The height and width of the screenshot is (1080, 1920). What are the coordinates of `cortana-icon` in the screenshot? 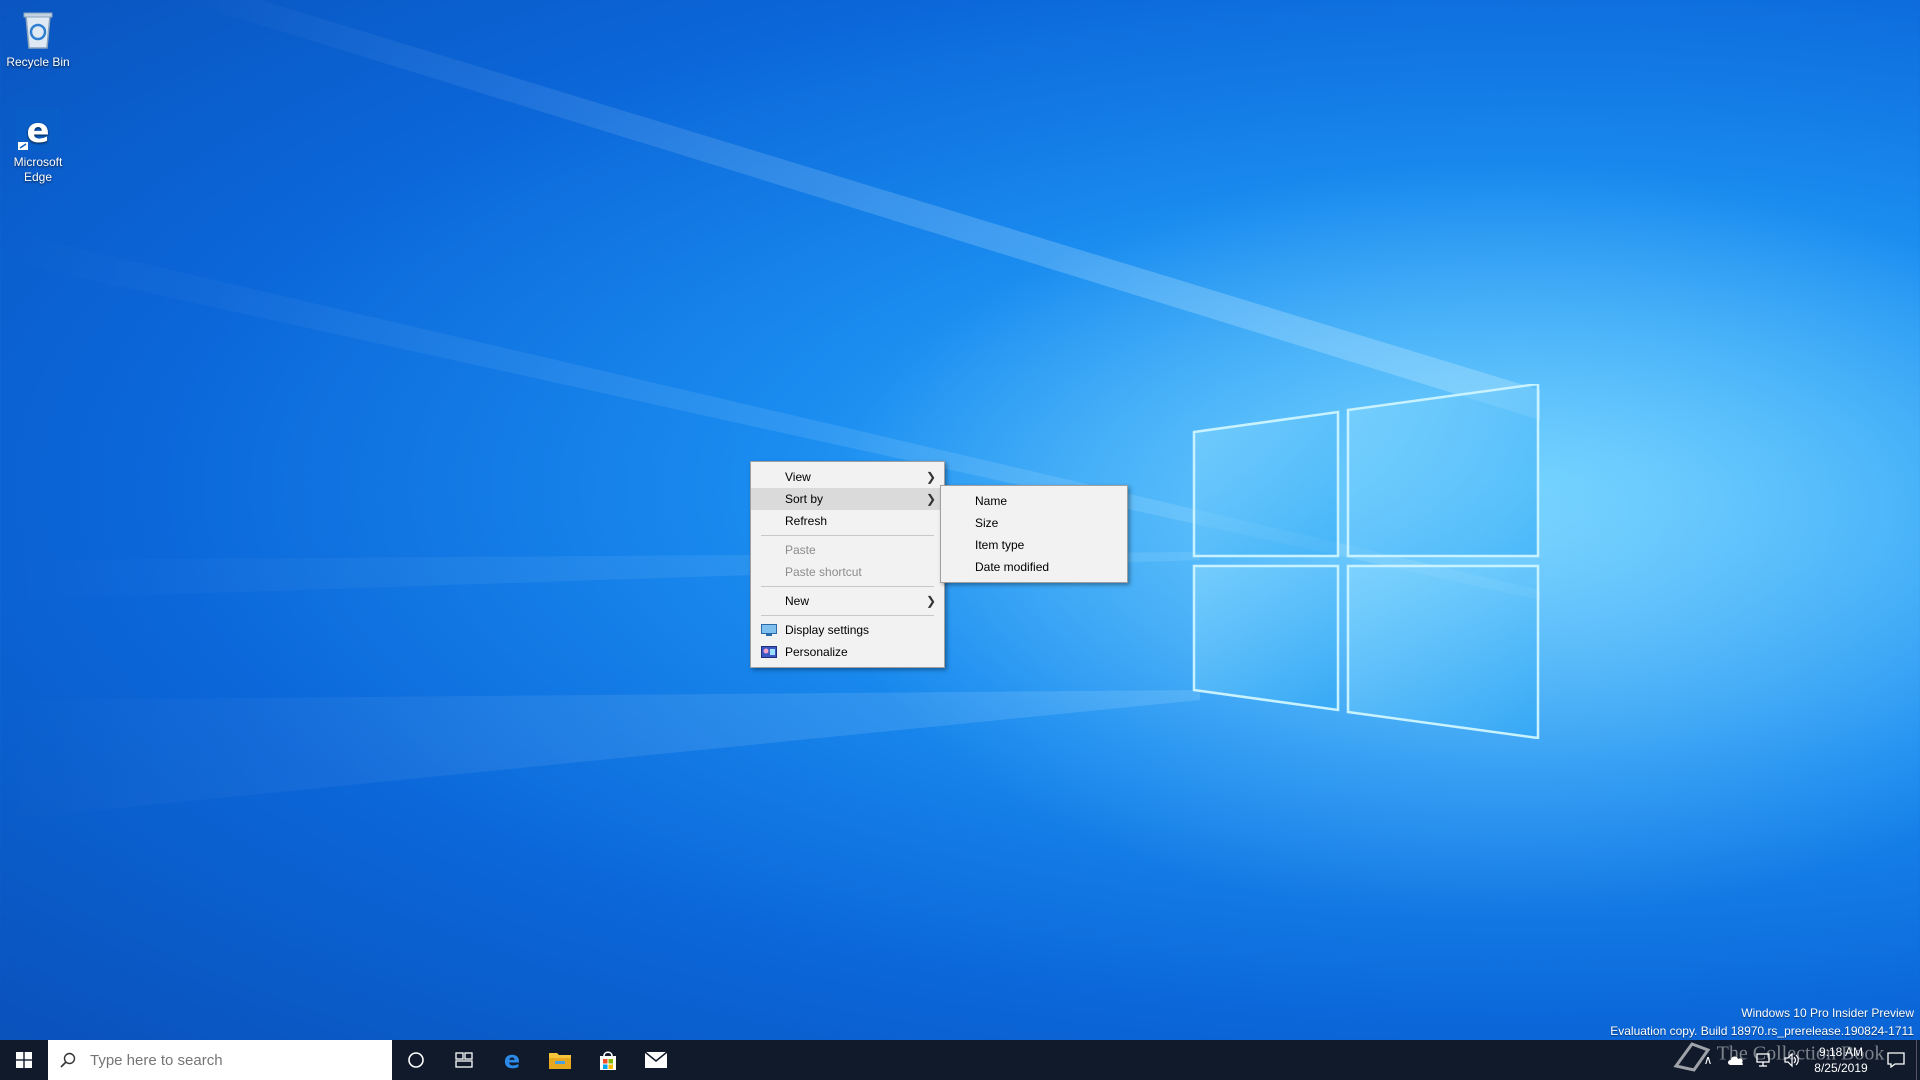 It's located at (416, 1060).